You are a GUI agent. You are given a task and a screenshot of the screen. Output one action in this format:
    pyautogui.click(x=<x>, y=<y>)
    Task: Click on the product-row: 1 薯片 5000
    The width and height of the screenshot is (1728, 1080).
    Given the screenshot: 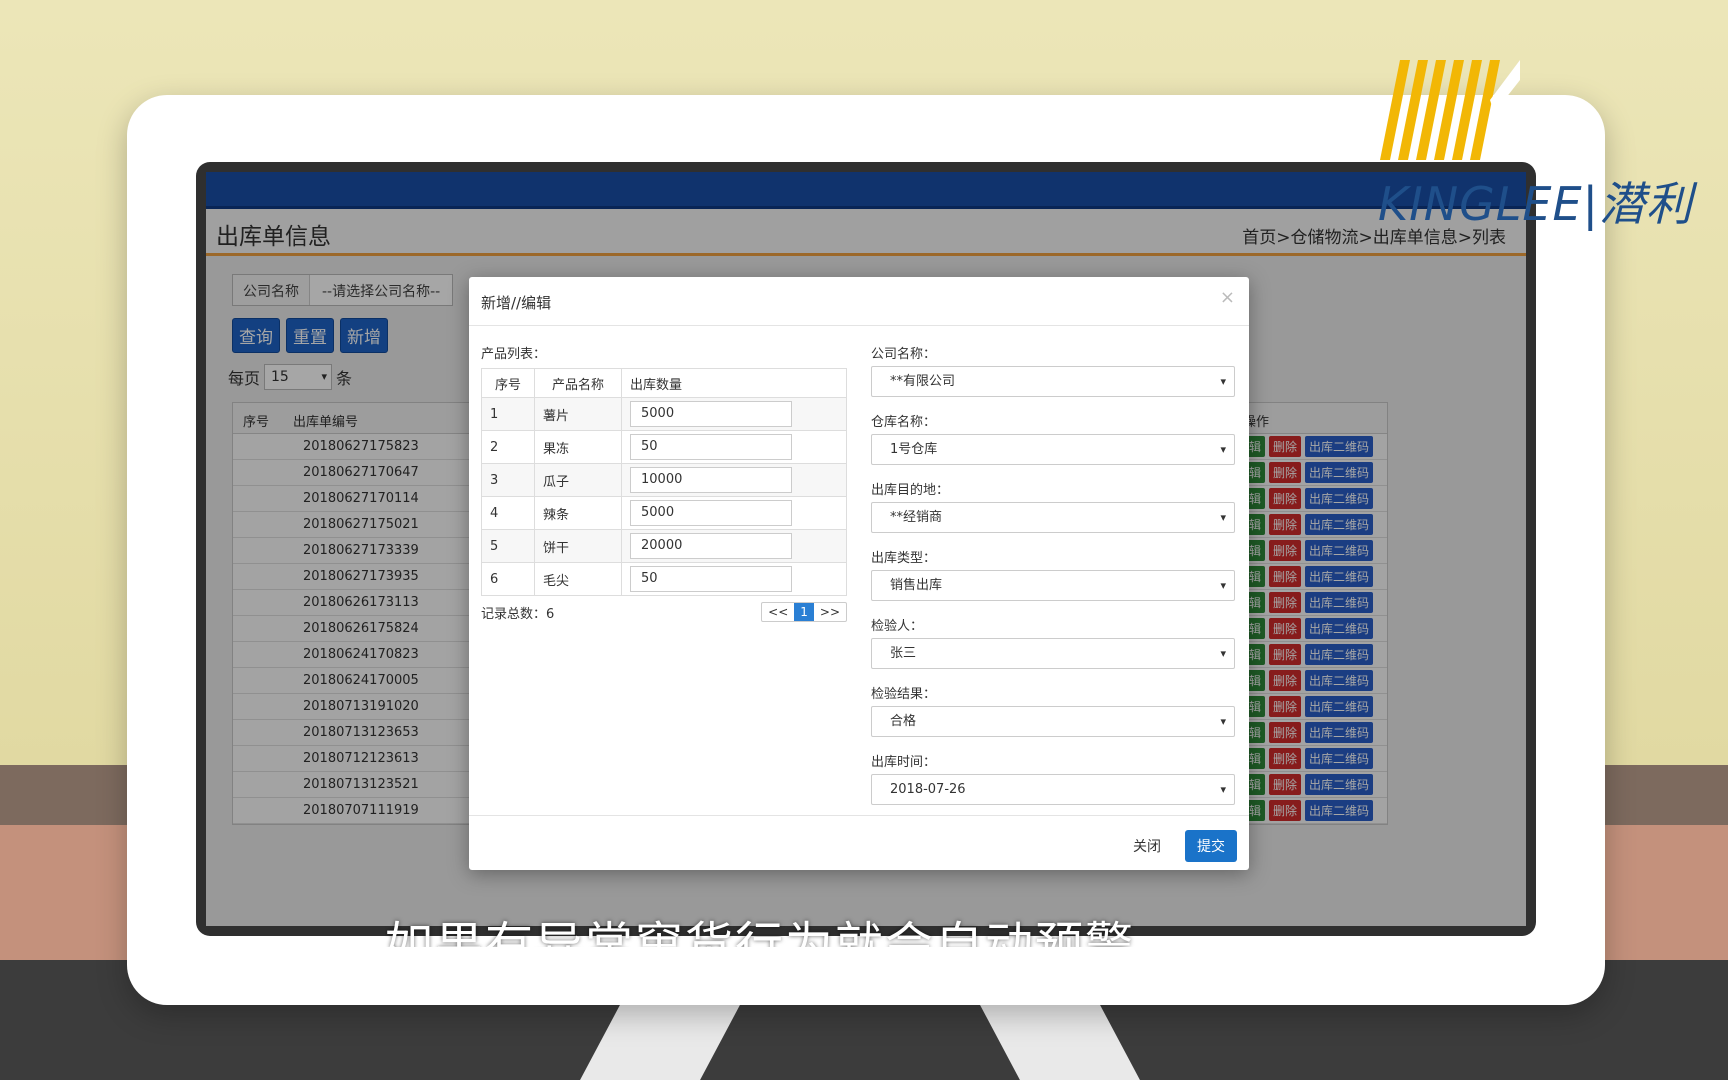 What is the action you would take?
    pyautogui.click(x=664, y=414)
    